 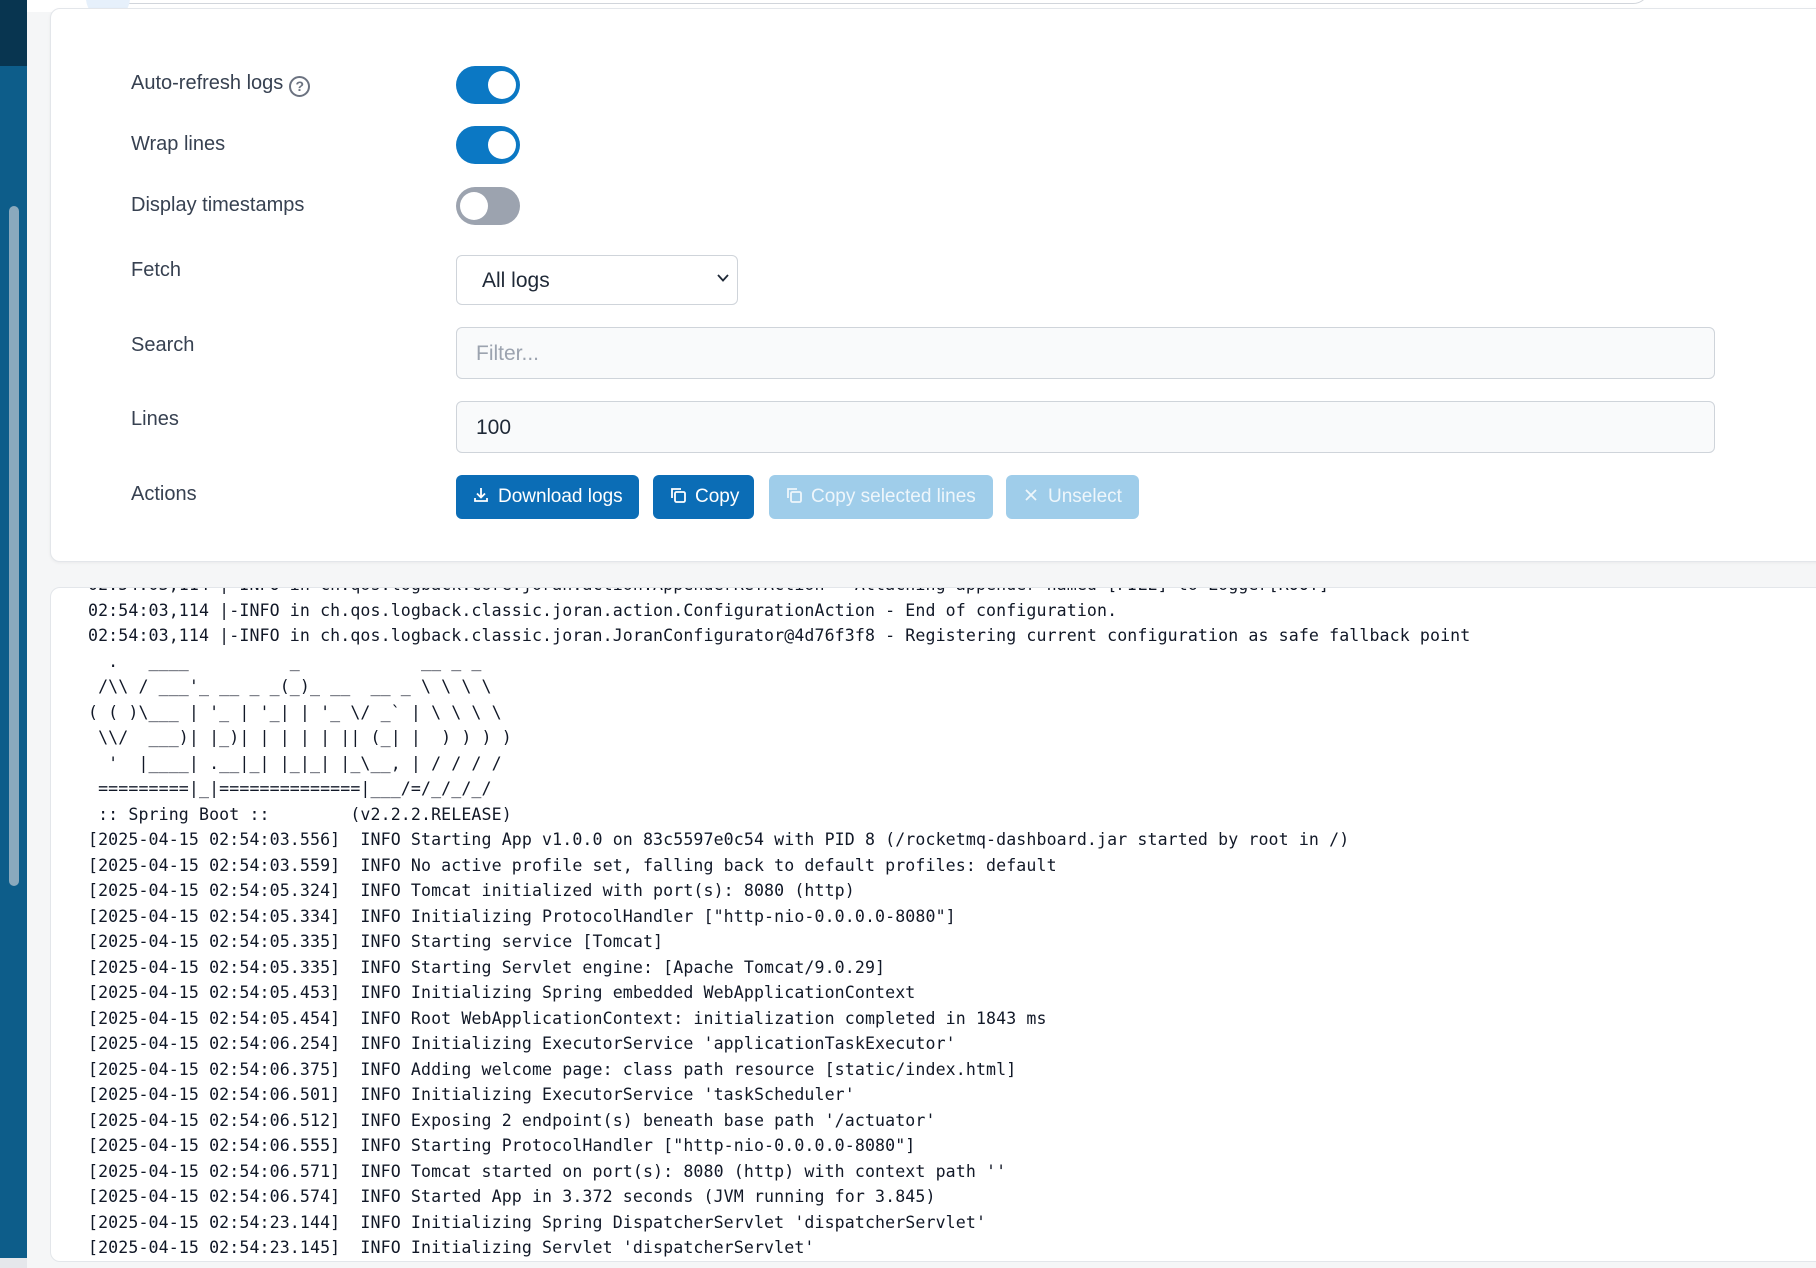 What do you see at coordinates (13, 33) in the screenshot?
I see `sidebar-header-block` at bounding box center [13, 33].